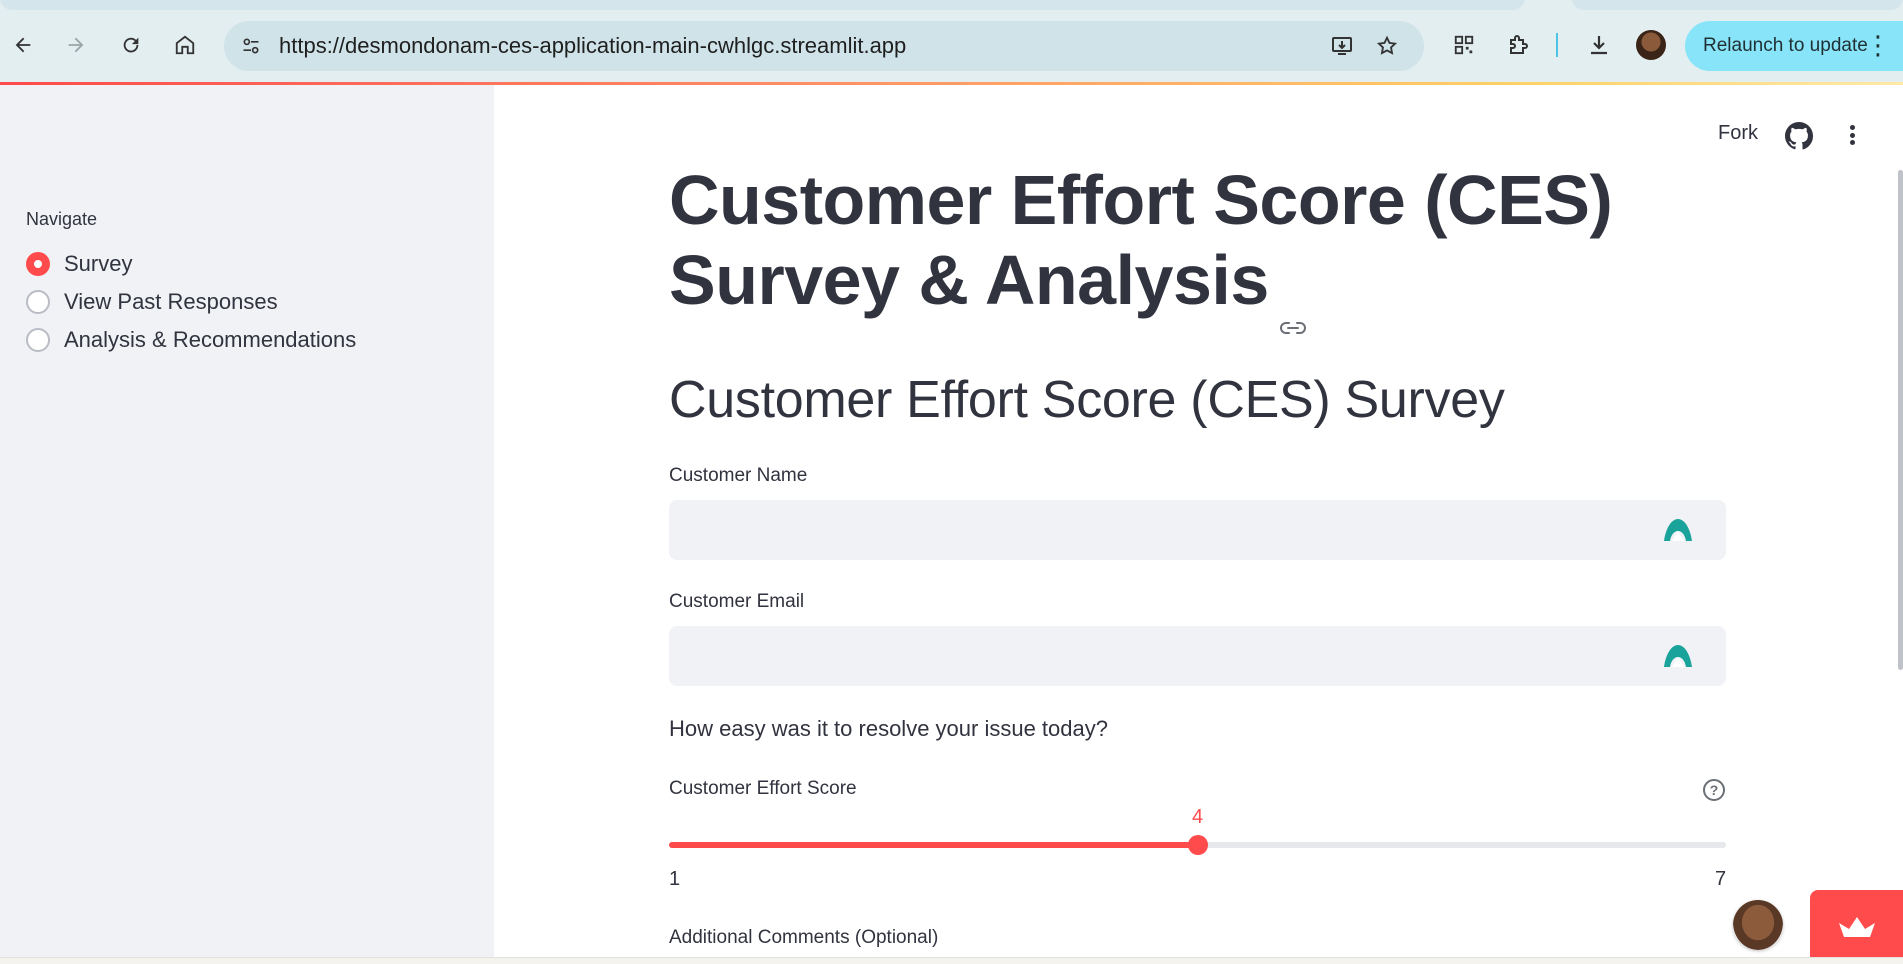  What do you see at coordinates (1785, 45) in the screenshot?
I see `relaunch-label: Relaunch to update` at bounding box center [1785, 45].